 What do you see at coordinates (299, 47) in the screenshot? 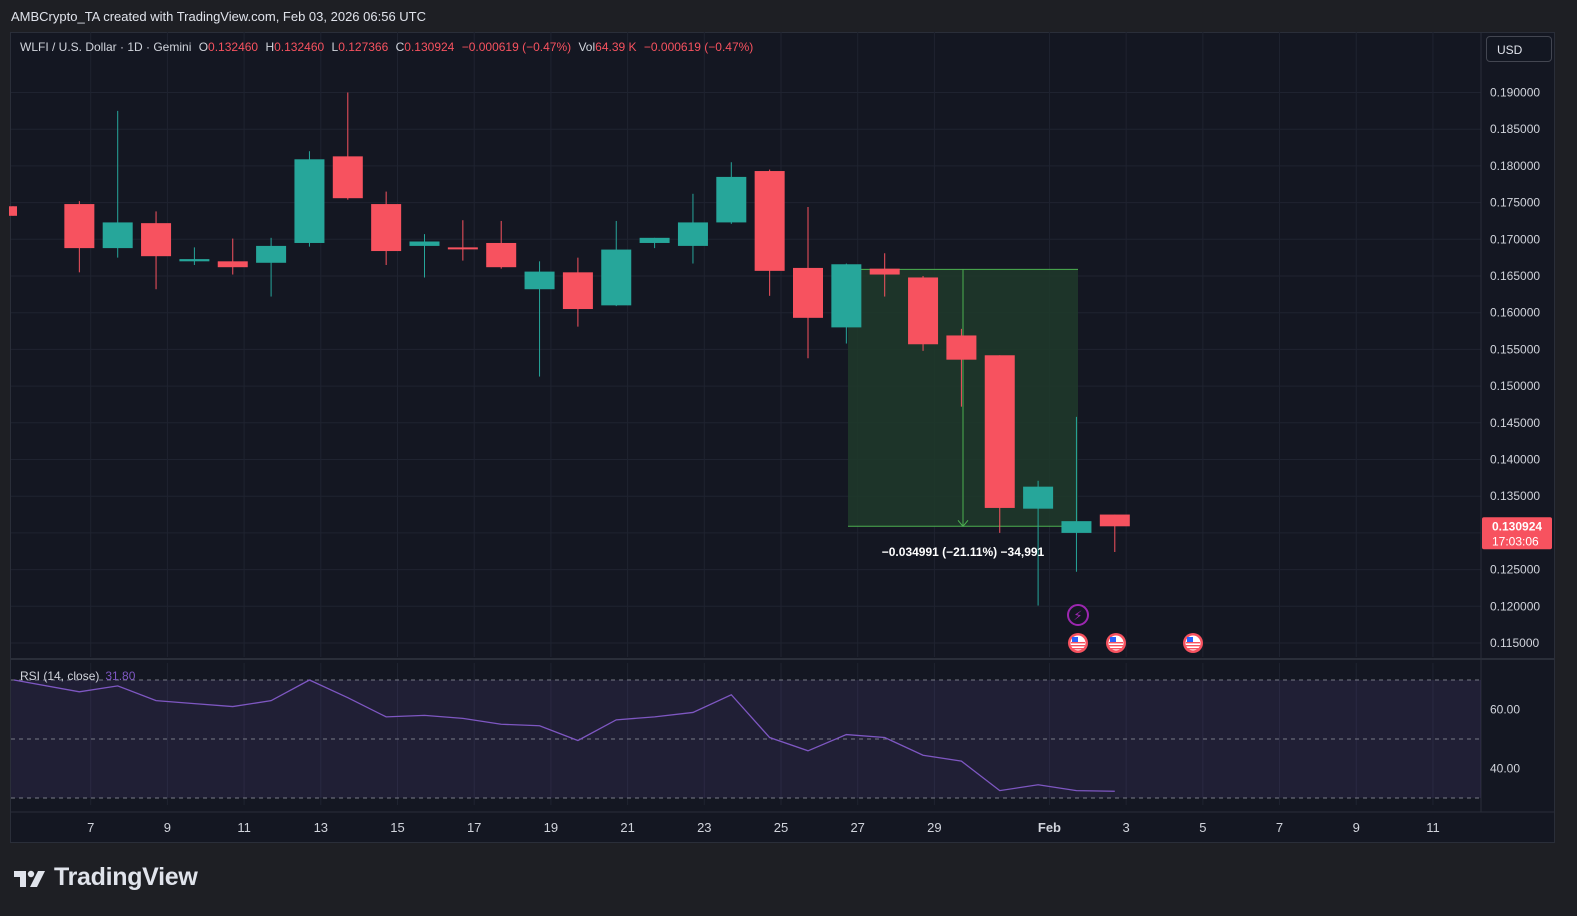
I see `high-value: 0.132460` at bounding box center [299, 47].